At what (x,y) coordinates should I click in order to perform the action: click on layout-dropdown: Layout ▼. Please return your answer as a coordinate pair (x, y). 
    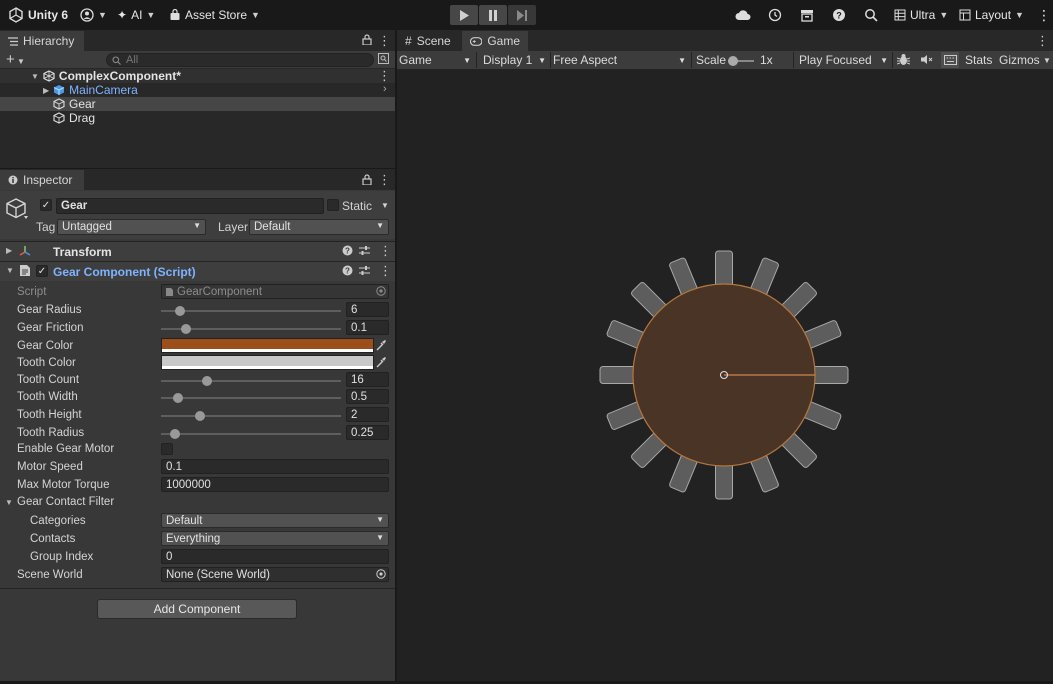
    Looking at the image, I should click on (991, 15).